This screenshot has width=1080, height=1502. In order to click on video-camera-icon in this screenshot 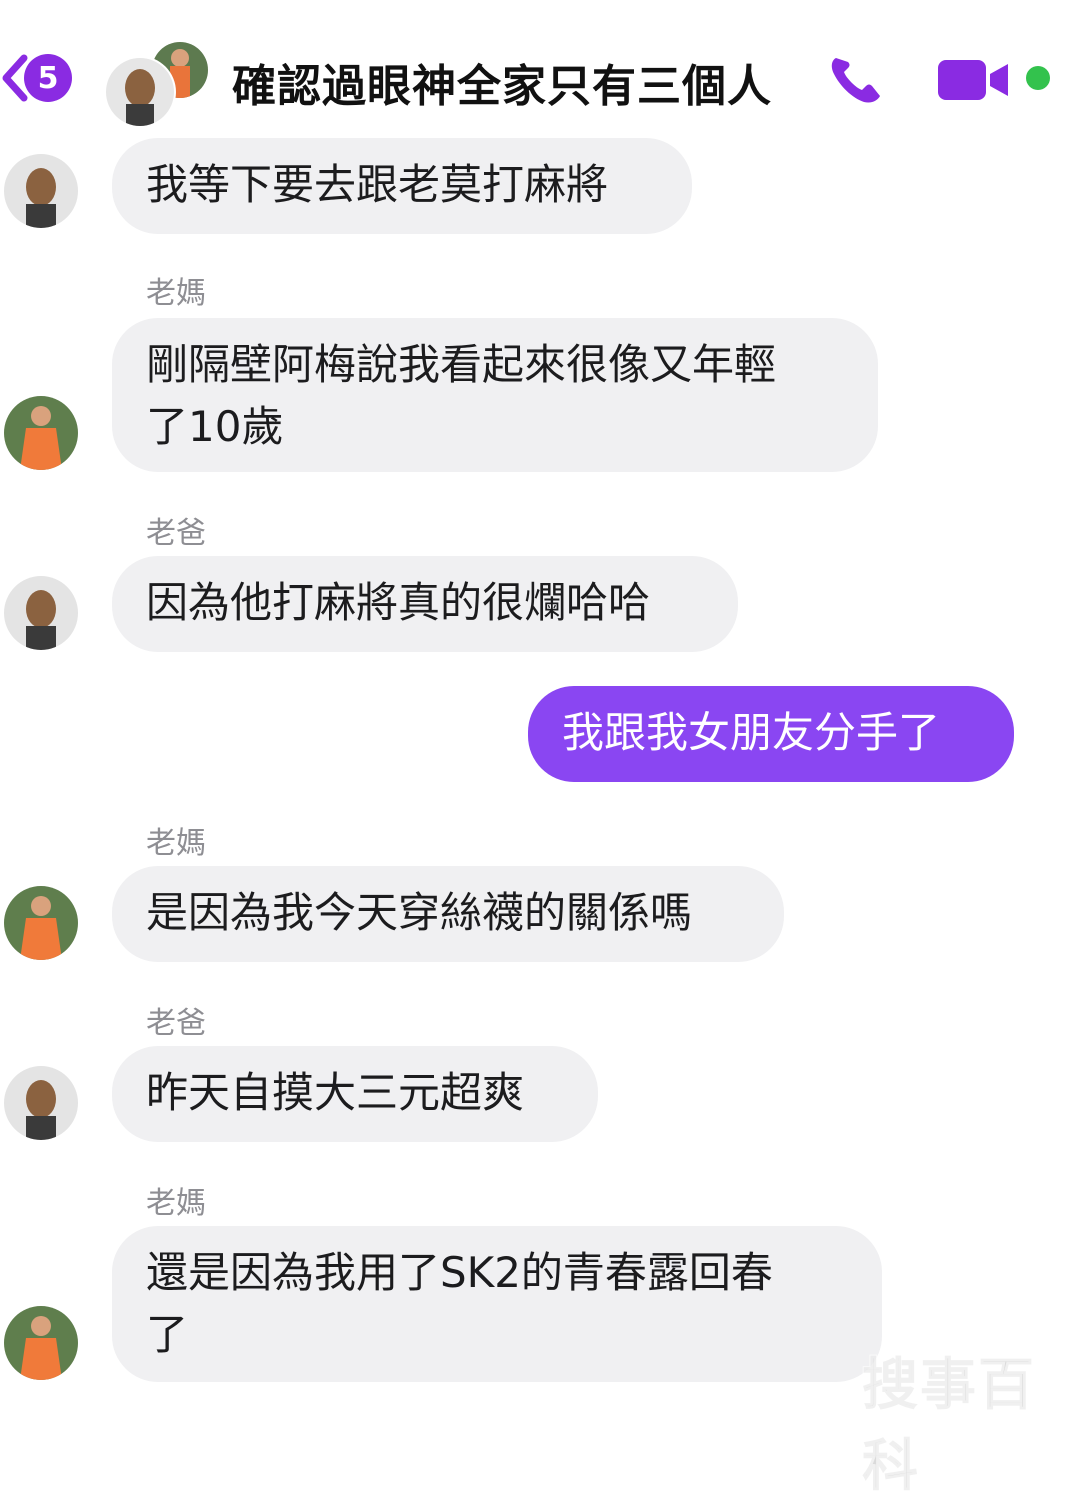, I will do `click(978, 80)`.